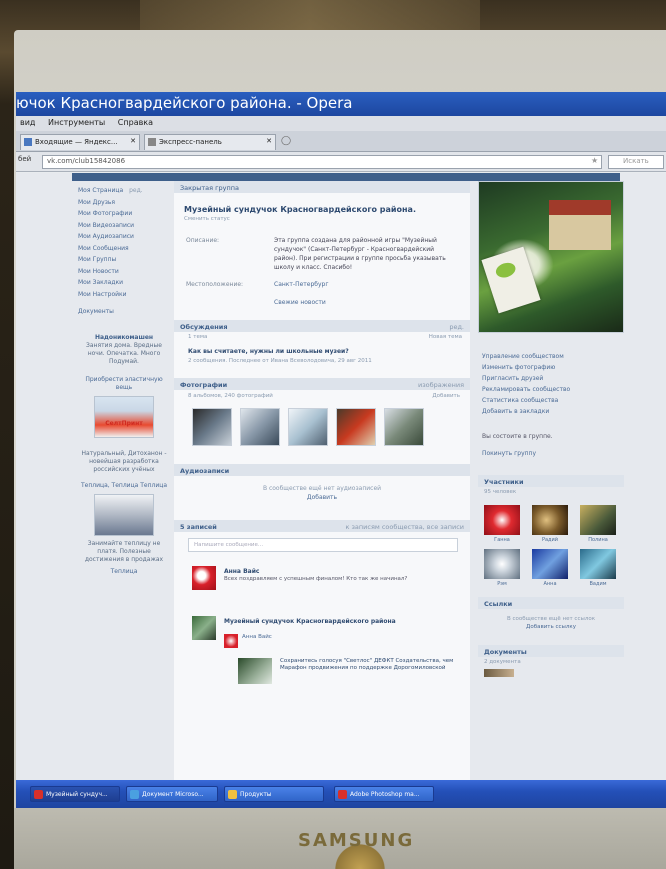 This screenshot has width=666, height=869. What do you see at coordinates (551, 257) in the screenshot?
I see `group-photo` at bounding box center [551, 257].